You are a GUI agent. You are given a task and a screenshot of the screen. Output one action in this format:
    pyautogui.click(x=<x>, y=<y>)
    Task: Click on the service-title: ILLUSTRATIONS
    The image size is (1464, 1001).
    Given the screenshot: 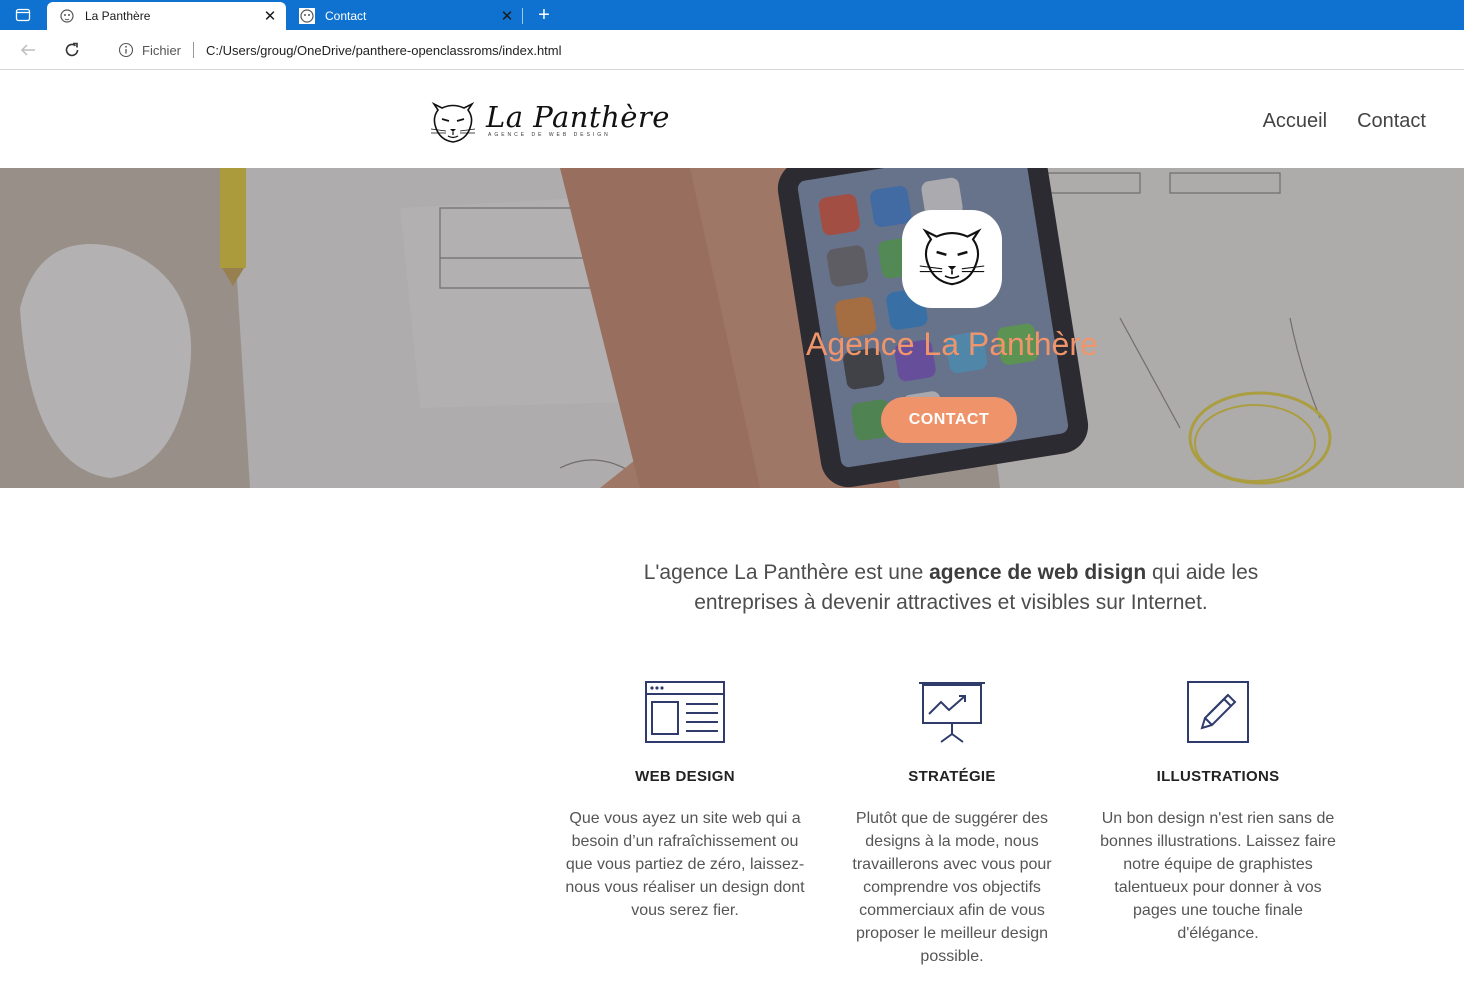 What is the action you would take?
    pyautogui.click(x=1218, y=776)
    